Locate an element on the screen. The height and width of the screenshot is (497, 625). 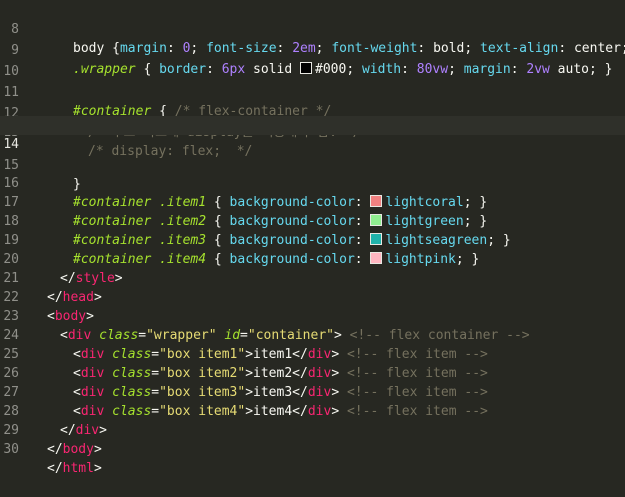
line-number: 30 is located at coordinates (11, 449).